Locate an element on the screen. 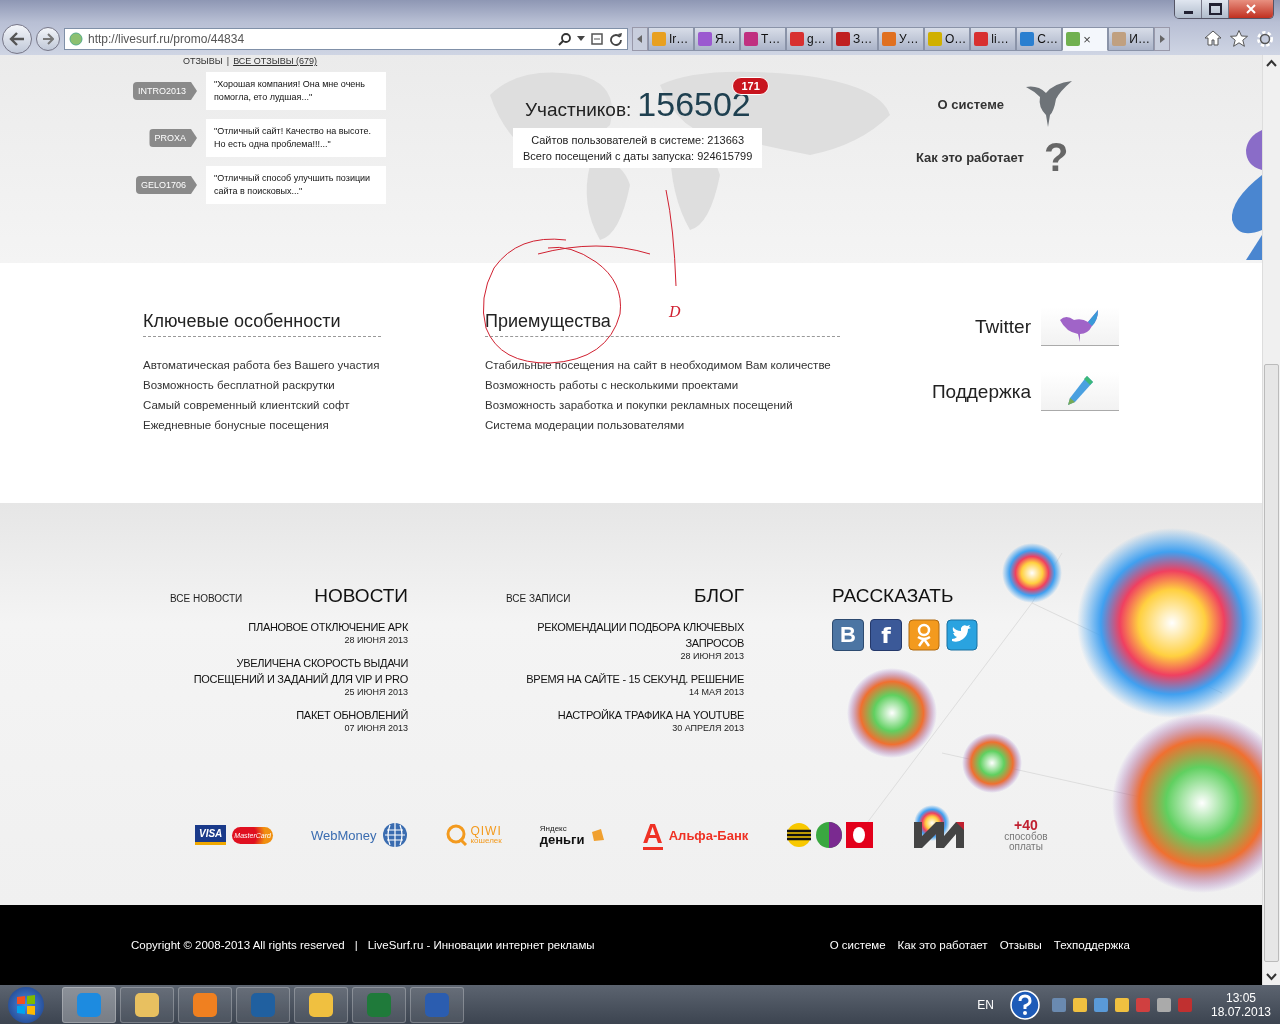 This screenshot has width=1280, height=1024. all-reviews-link: ВСЕ ОТЗЫВЫ (679) is located at coordinates (275, 61).